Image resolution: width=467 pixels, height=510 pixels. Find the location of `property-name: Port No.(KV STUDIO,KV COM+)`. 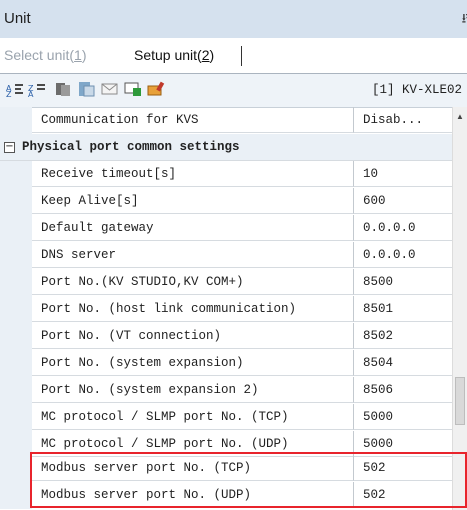

property-name: Port No.(KV STUDIO,KV COM+) is located at coordinates (193, 282).